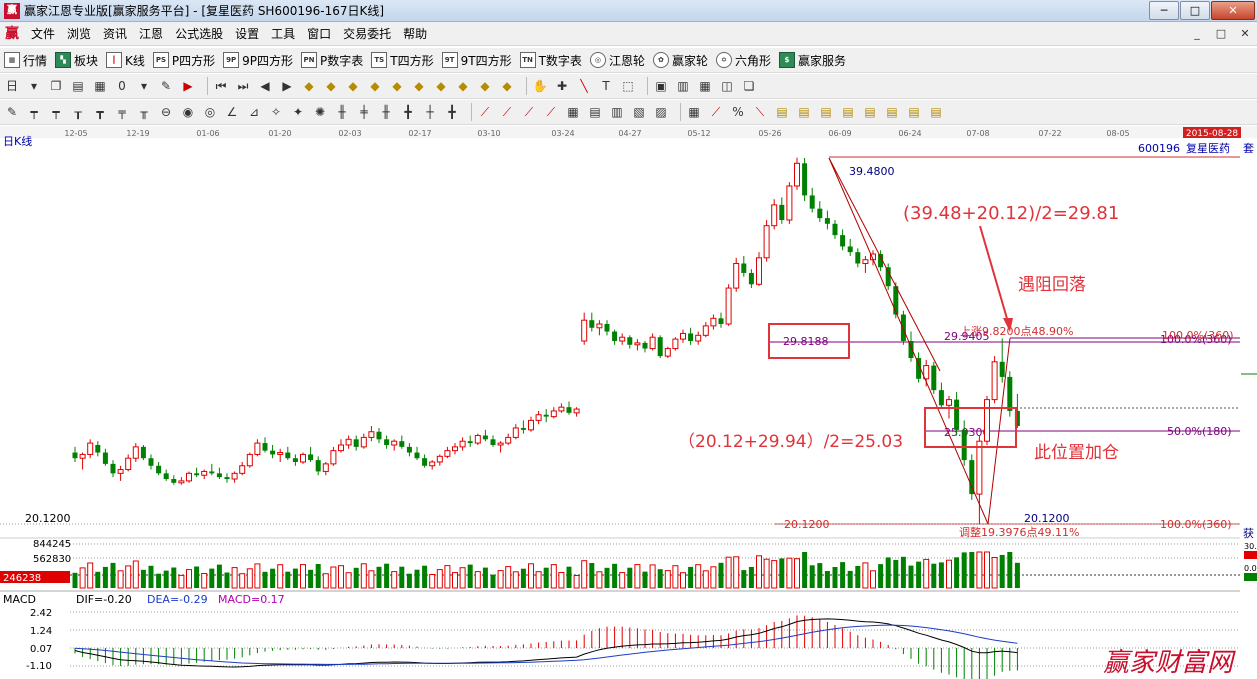  Describe the element at coordinates (540, 86) in the screenshot. I see `hand-icon: ✋` at that location.